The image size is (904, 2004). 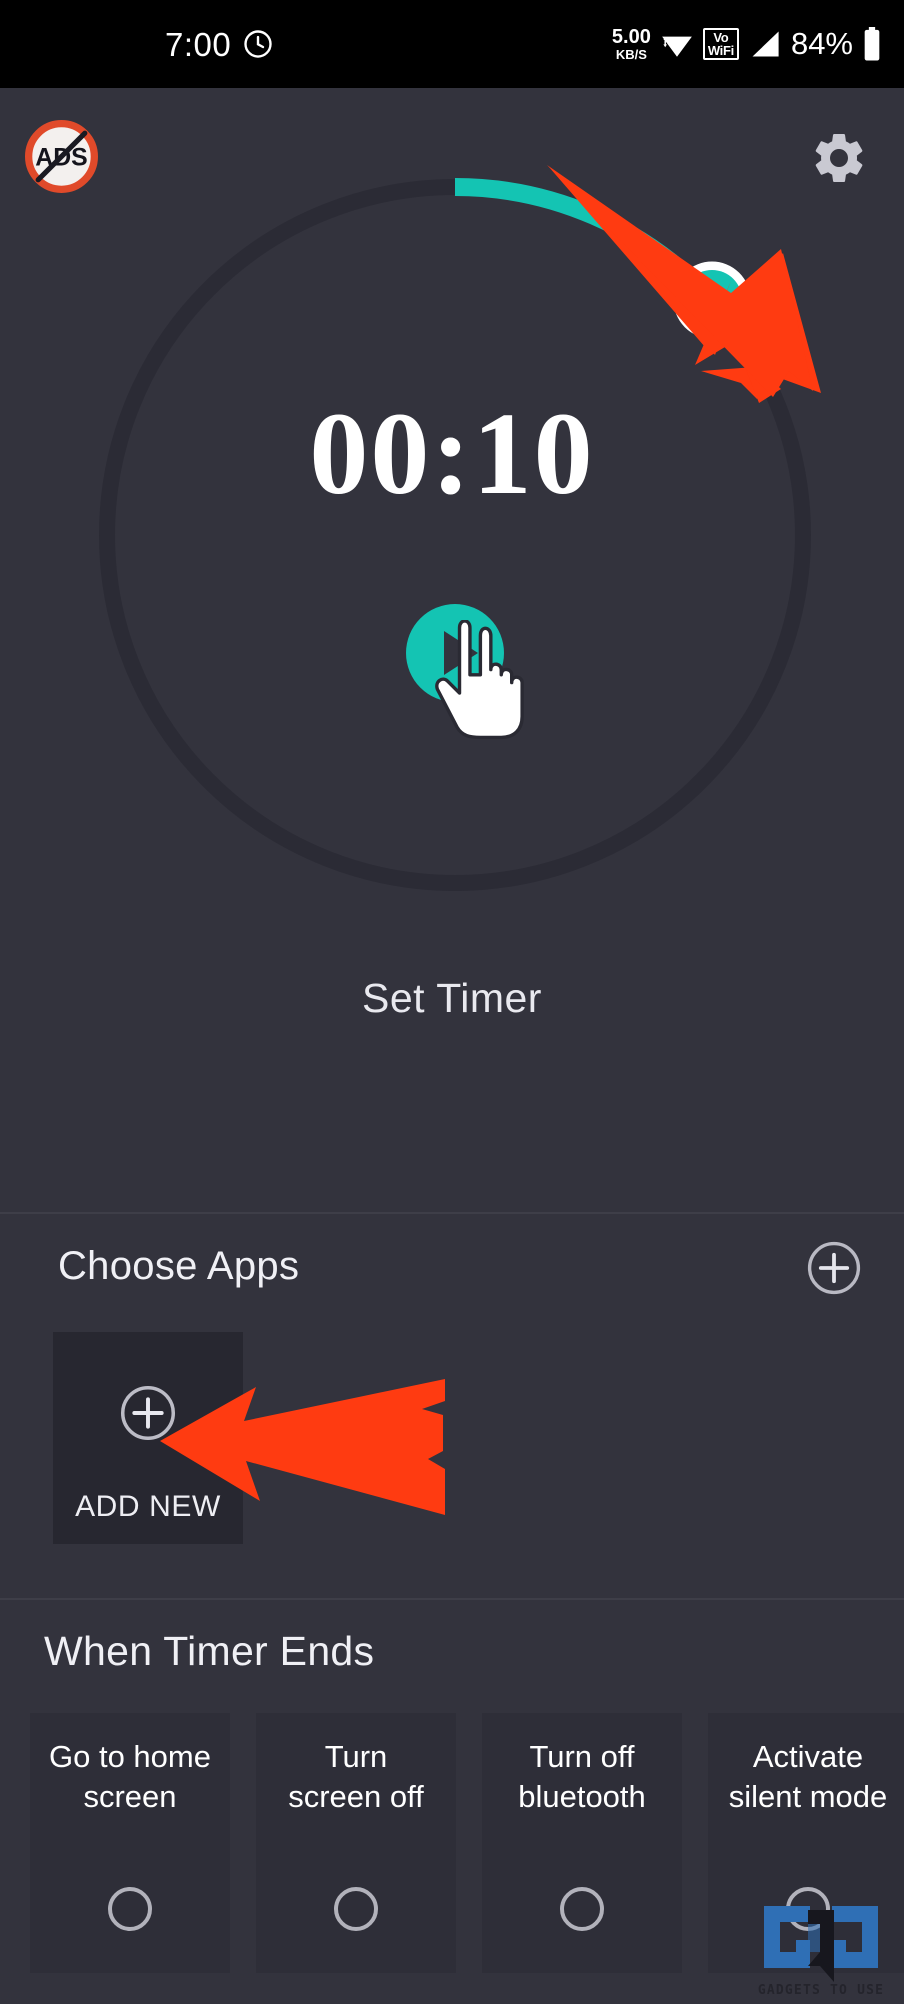 I want to click on end-action-card: Turn off bluetooth, so click(x=582, y=1843).